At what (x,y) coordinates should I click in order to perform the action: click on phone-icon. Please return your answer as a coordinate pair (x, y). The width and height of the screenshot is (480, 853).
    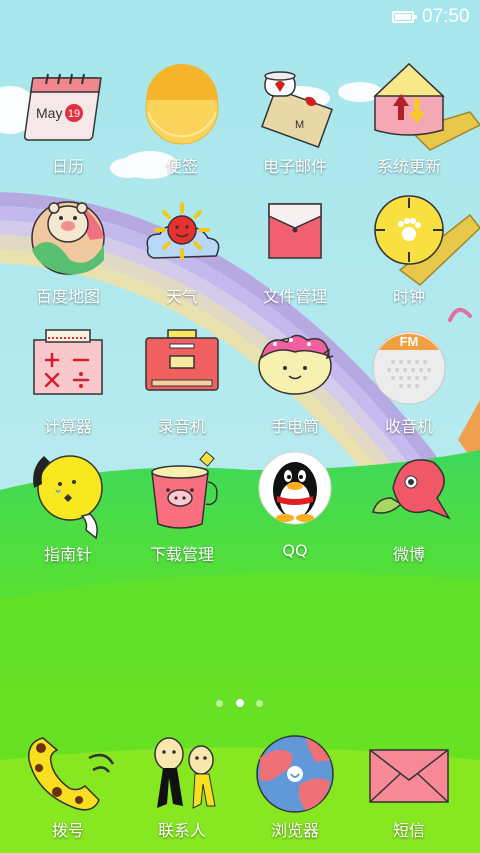
    Looking at the image, I should click on (71, 774).